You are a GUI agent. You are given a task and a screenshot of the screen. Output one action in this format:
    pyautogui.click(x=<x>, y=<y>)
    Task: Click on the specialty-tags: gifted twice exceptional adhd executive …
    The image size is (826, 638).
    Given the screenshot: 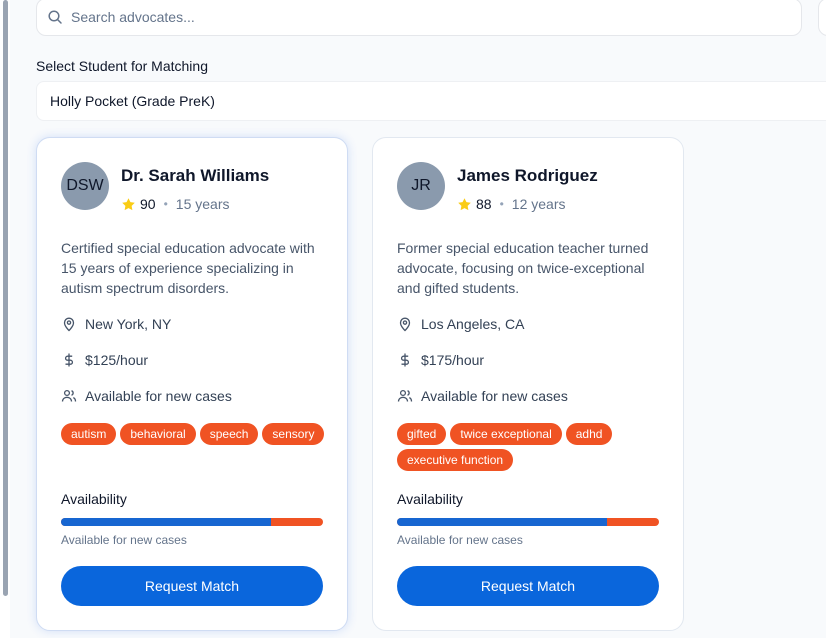 What is the action you would take?
    pyautogui.click(x=533, y=447)
    